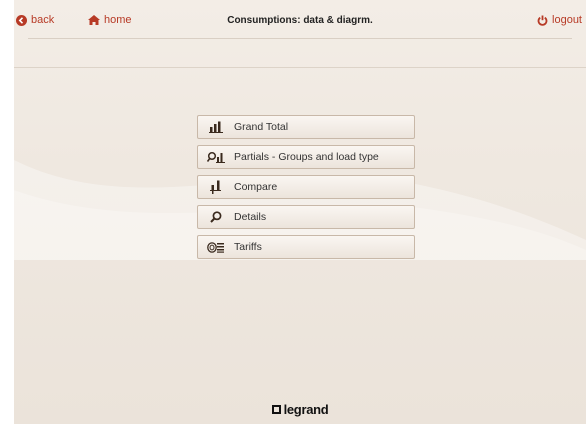  I want to click on menu-item-compare: Compare, so click(306, 187).